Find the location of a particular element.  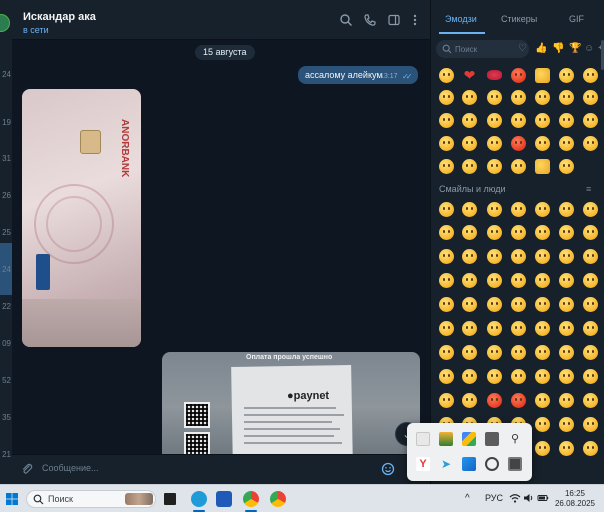

chrome-profile-icon is located at coordinates (278, 499).